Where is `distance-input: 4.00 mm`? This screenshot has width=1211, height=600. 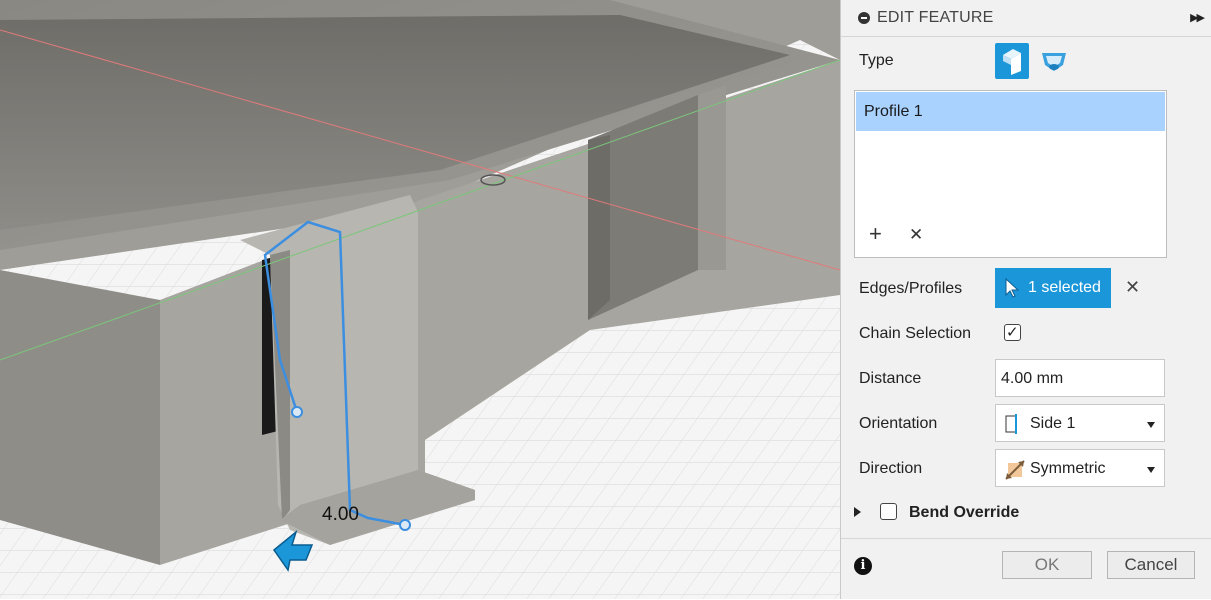 distance-input: 4.00 mm is located at coordinates (1080, 378).